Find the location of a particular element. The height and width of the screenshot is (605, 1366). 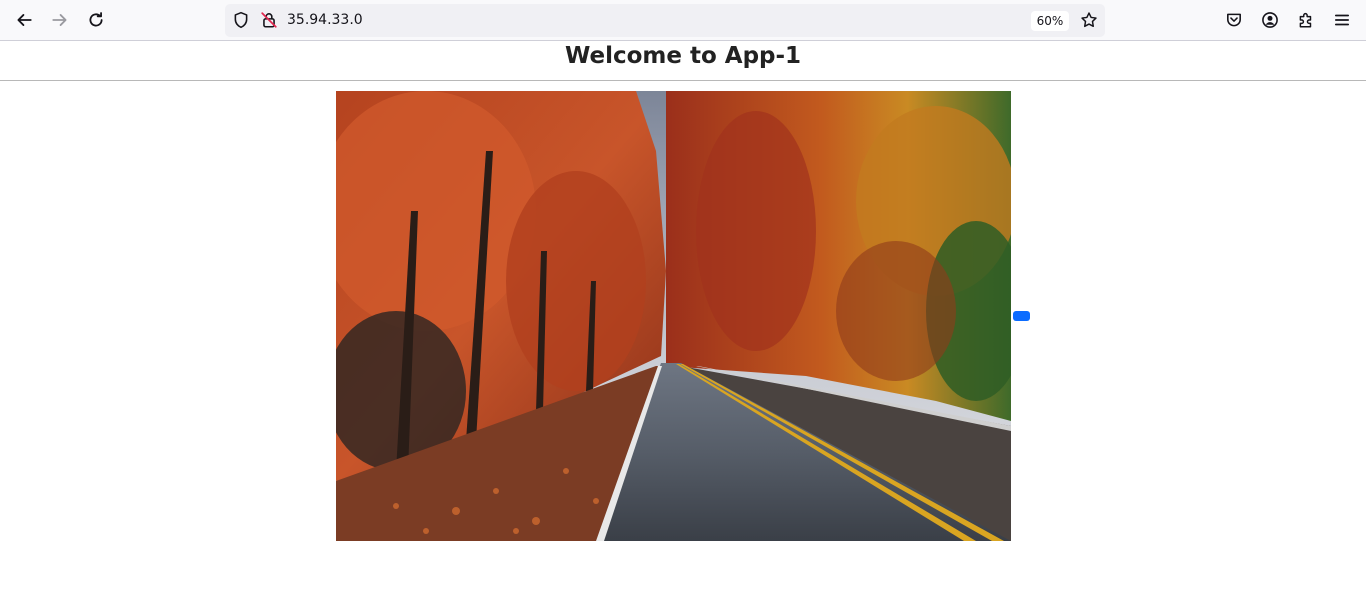

page-header: Welcome to App-1 is located at coordinates (683, 61).